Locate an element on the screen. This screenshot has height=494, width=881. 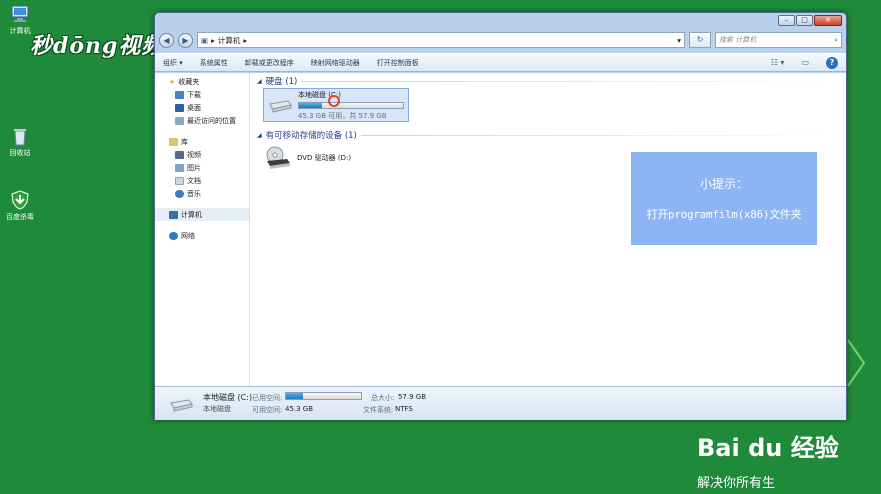
computer-icon: ▣ is located at coordinates (205, 40).